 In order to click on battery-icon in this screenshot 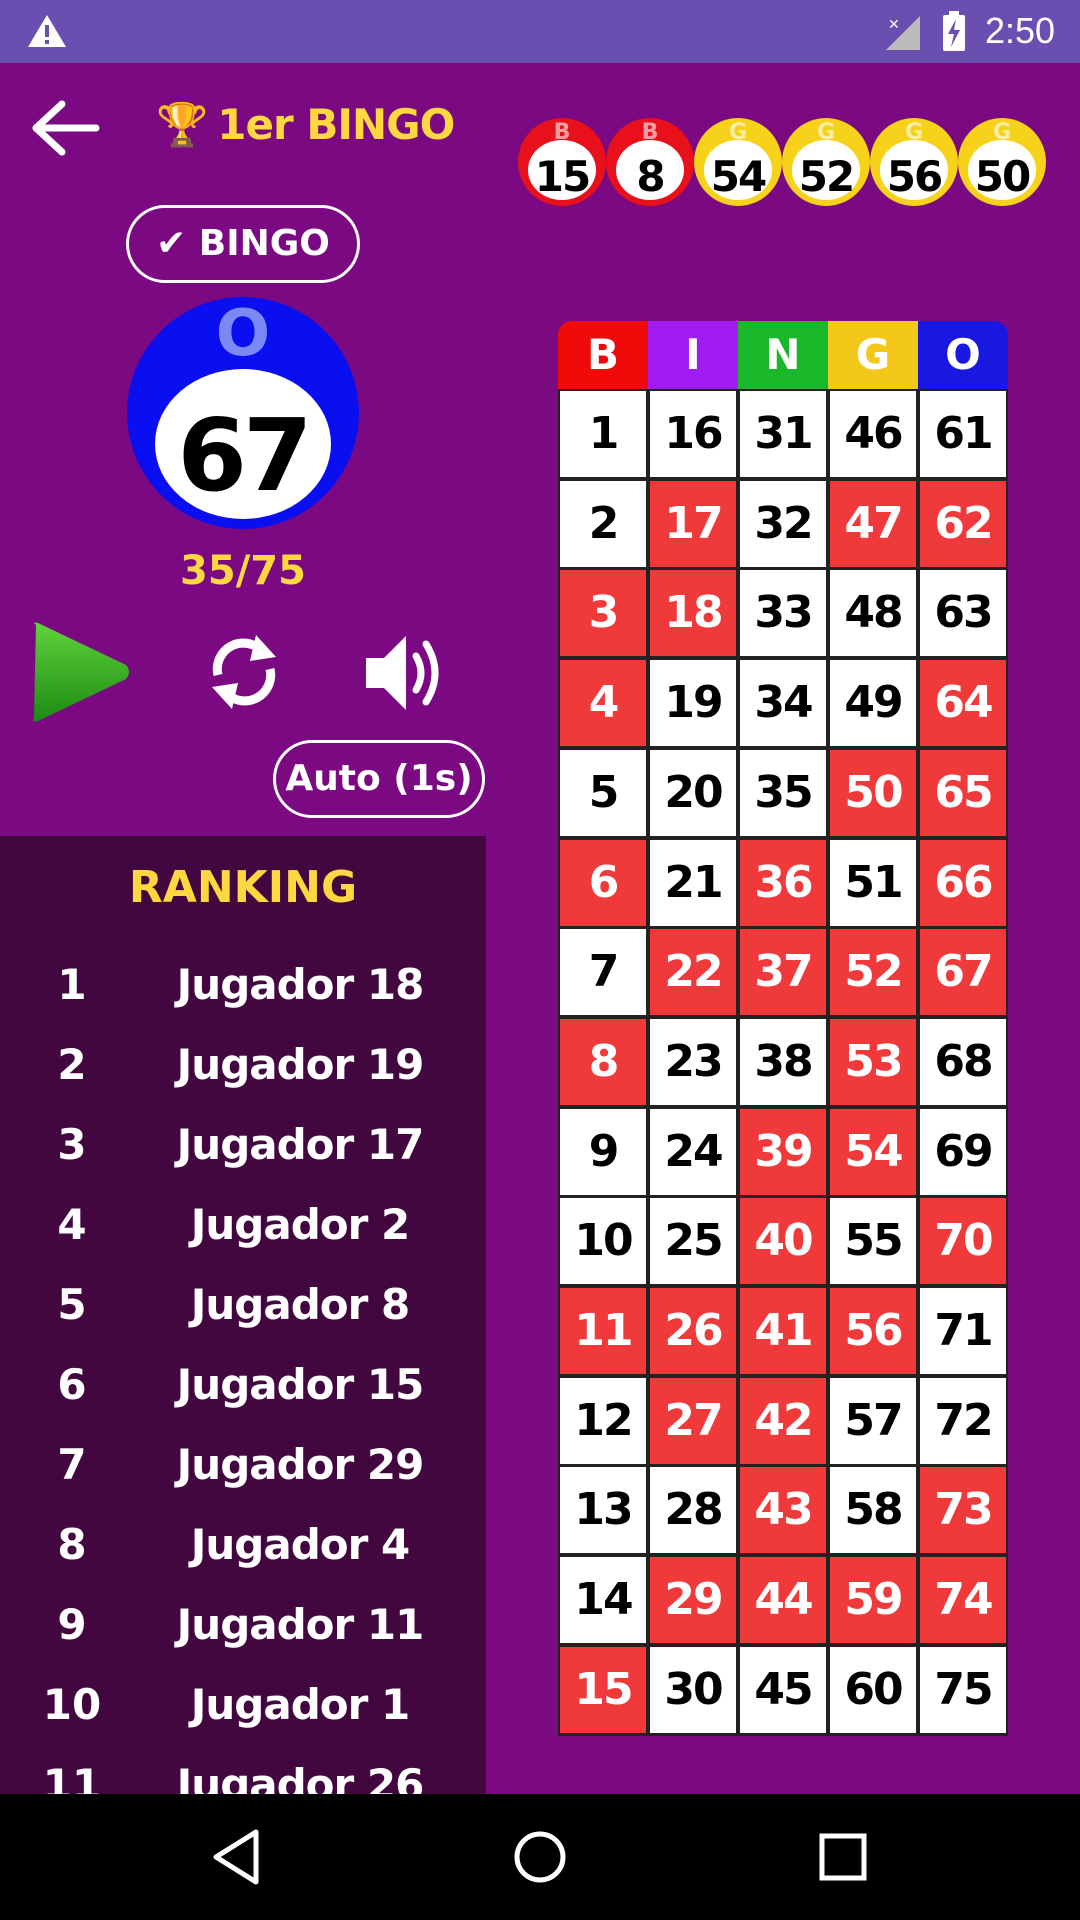, I will do `click(954, 31)`.